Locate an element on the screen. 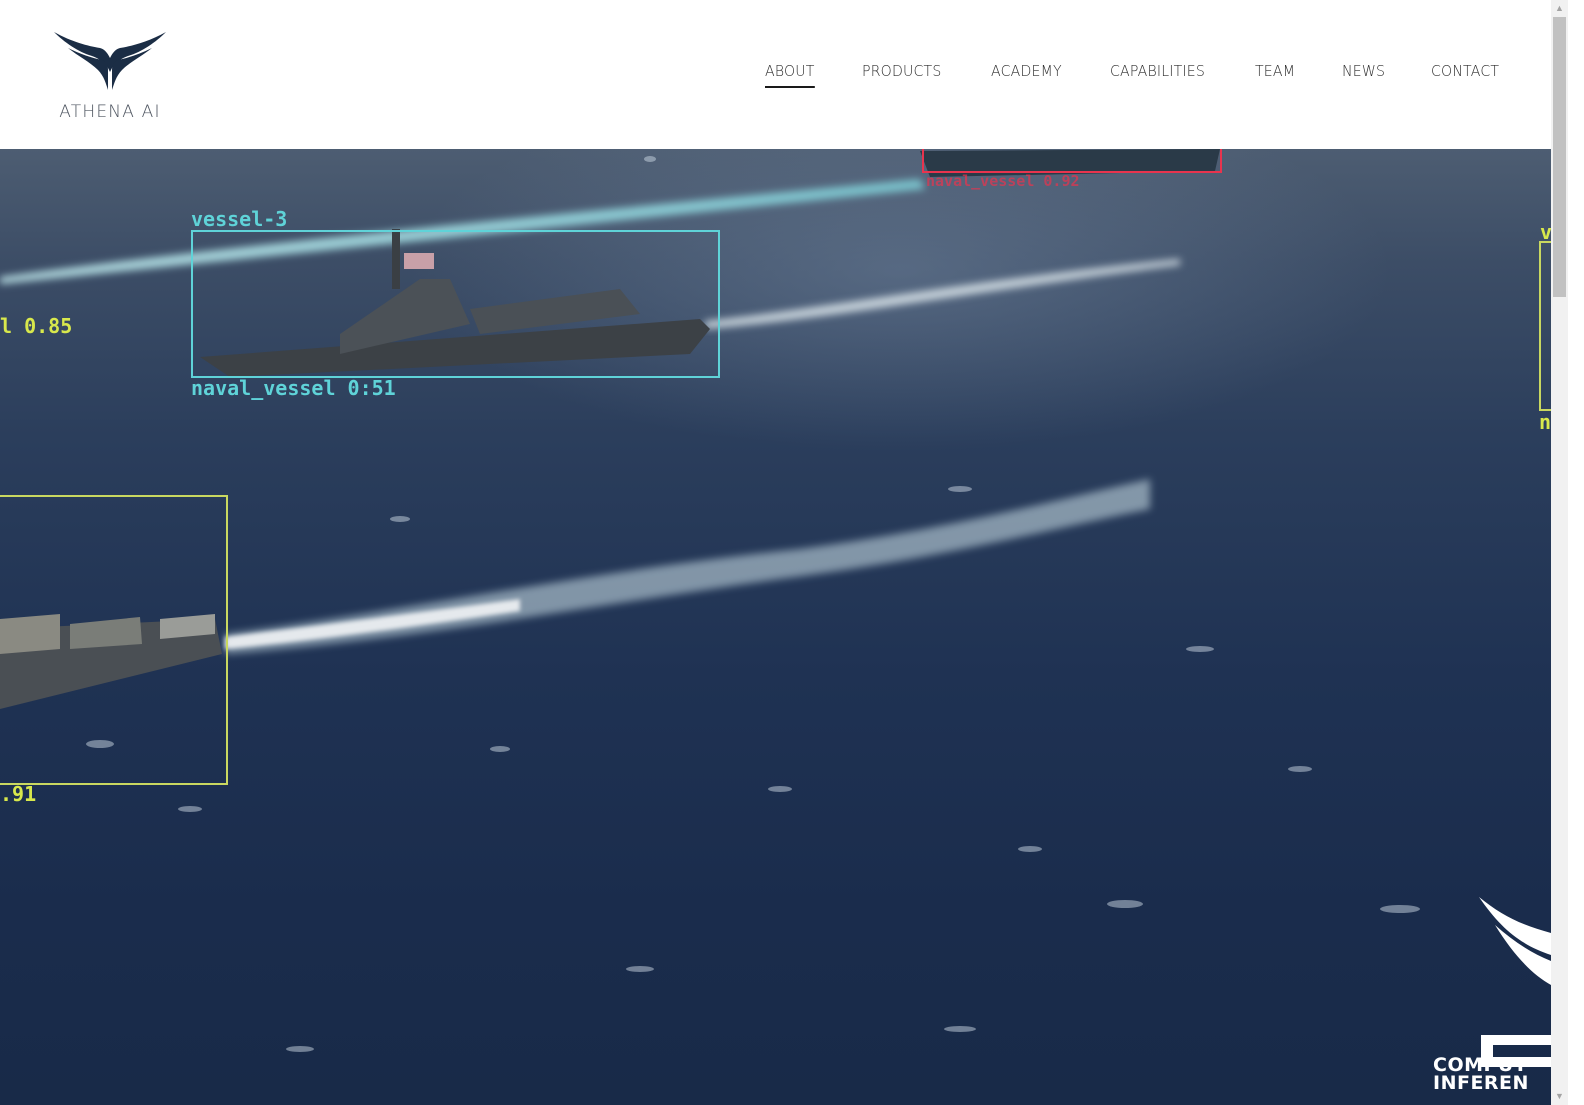  detection-class-label: n is located at coordinates (1545, 422).